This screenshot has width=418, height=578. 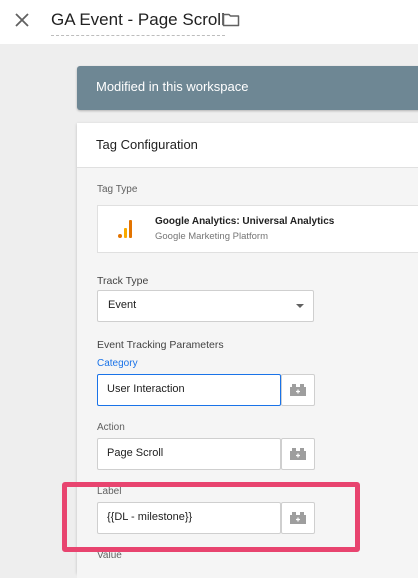 I want to click on banner-text: Modified in this workspace, so click(x=172, y=86).